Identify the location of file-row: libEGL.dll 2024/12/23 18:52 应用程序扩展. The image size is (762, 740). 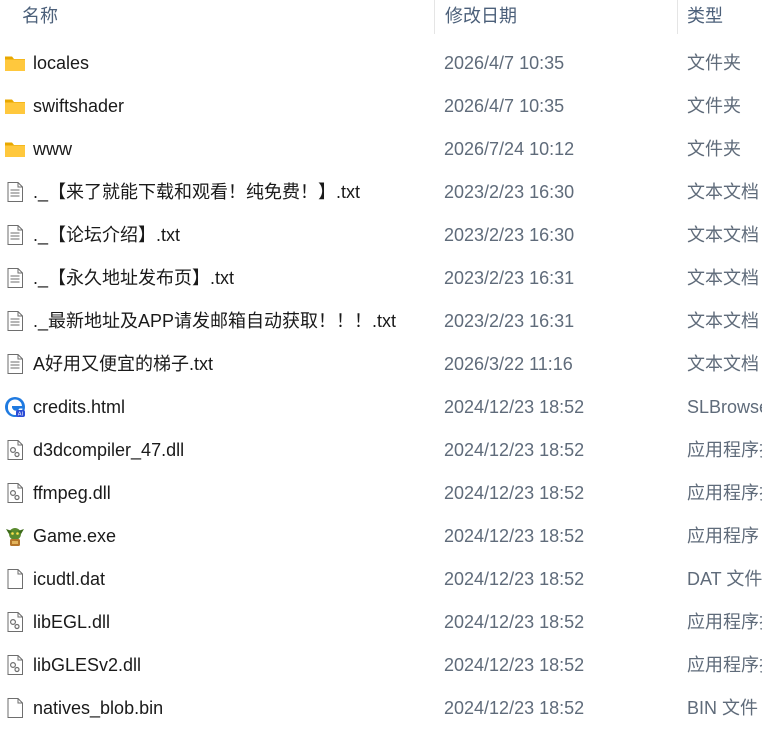
(381, 621).